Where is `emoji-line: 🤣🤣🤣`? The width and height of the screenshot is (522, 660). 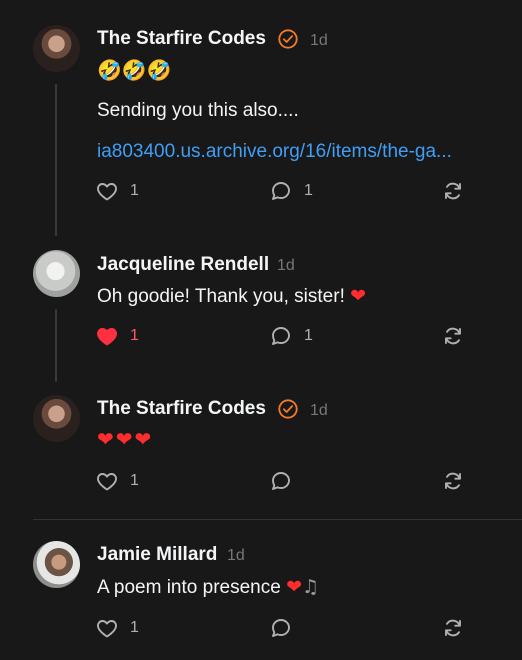 emoji-line: 🤣🤣🤣 is located at coordinates (134, 70).